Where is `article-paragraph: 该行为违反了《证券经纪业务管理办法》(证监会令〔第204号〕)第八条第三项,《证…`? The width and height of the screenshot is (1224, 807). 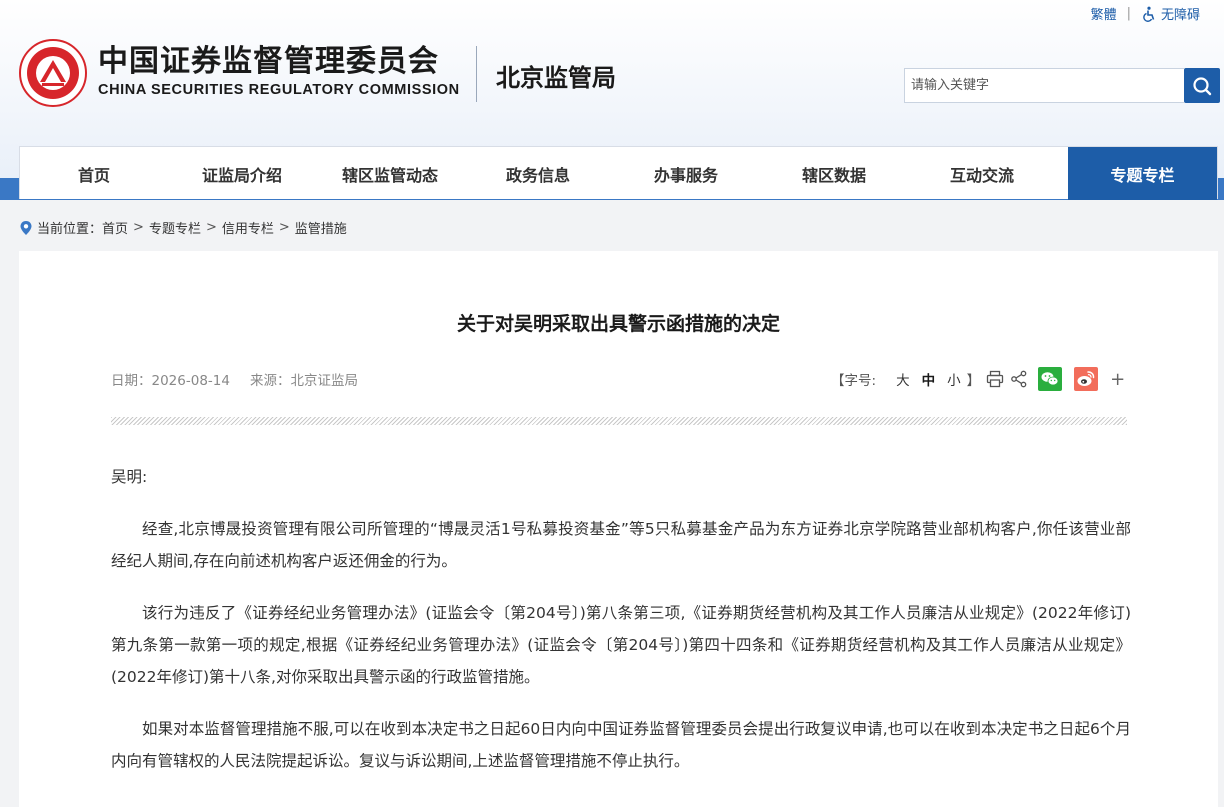 article-paragraph: 该行为违反了《证券经纪业务管理办法》(证监会令〔第204号〕)第八条第三项,《证… is located at coordinates (621, 645).